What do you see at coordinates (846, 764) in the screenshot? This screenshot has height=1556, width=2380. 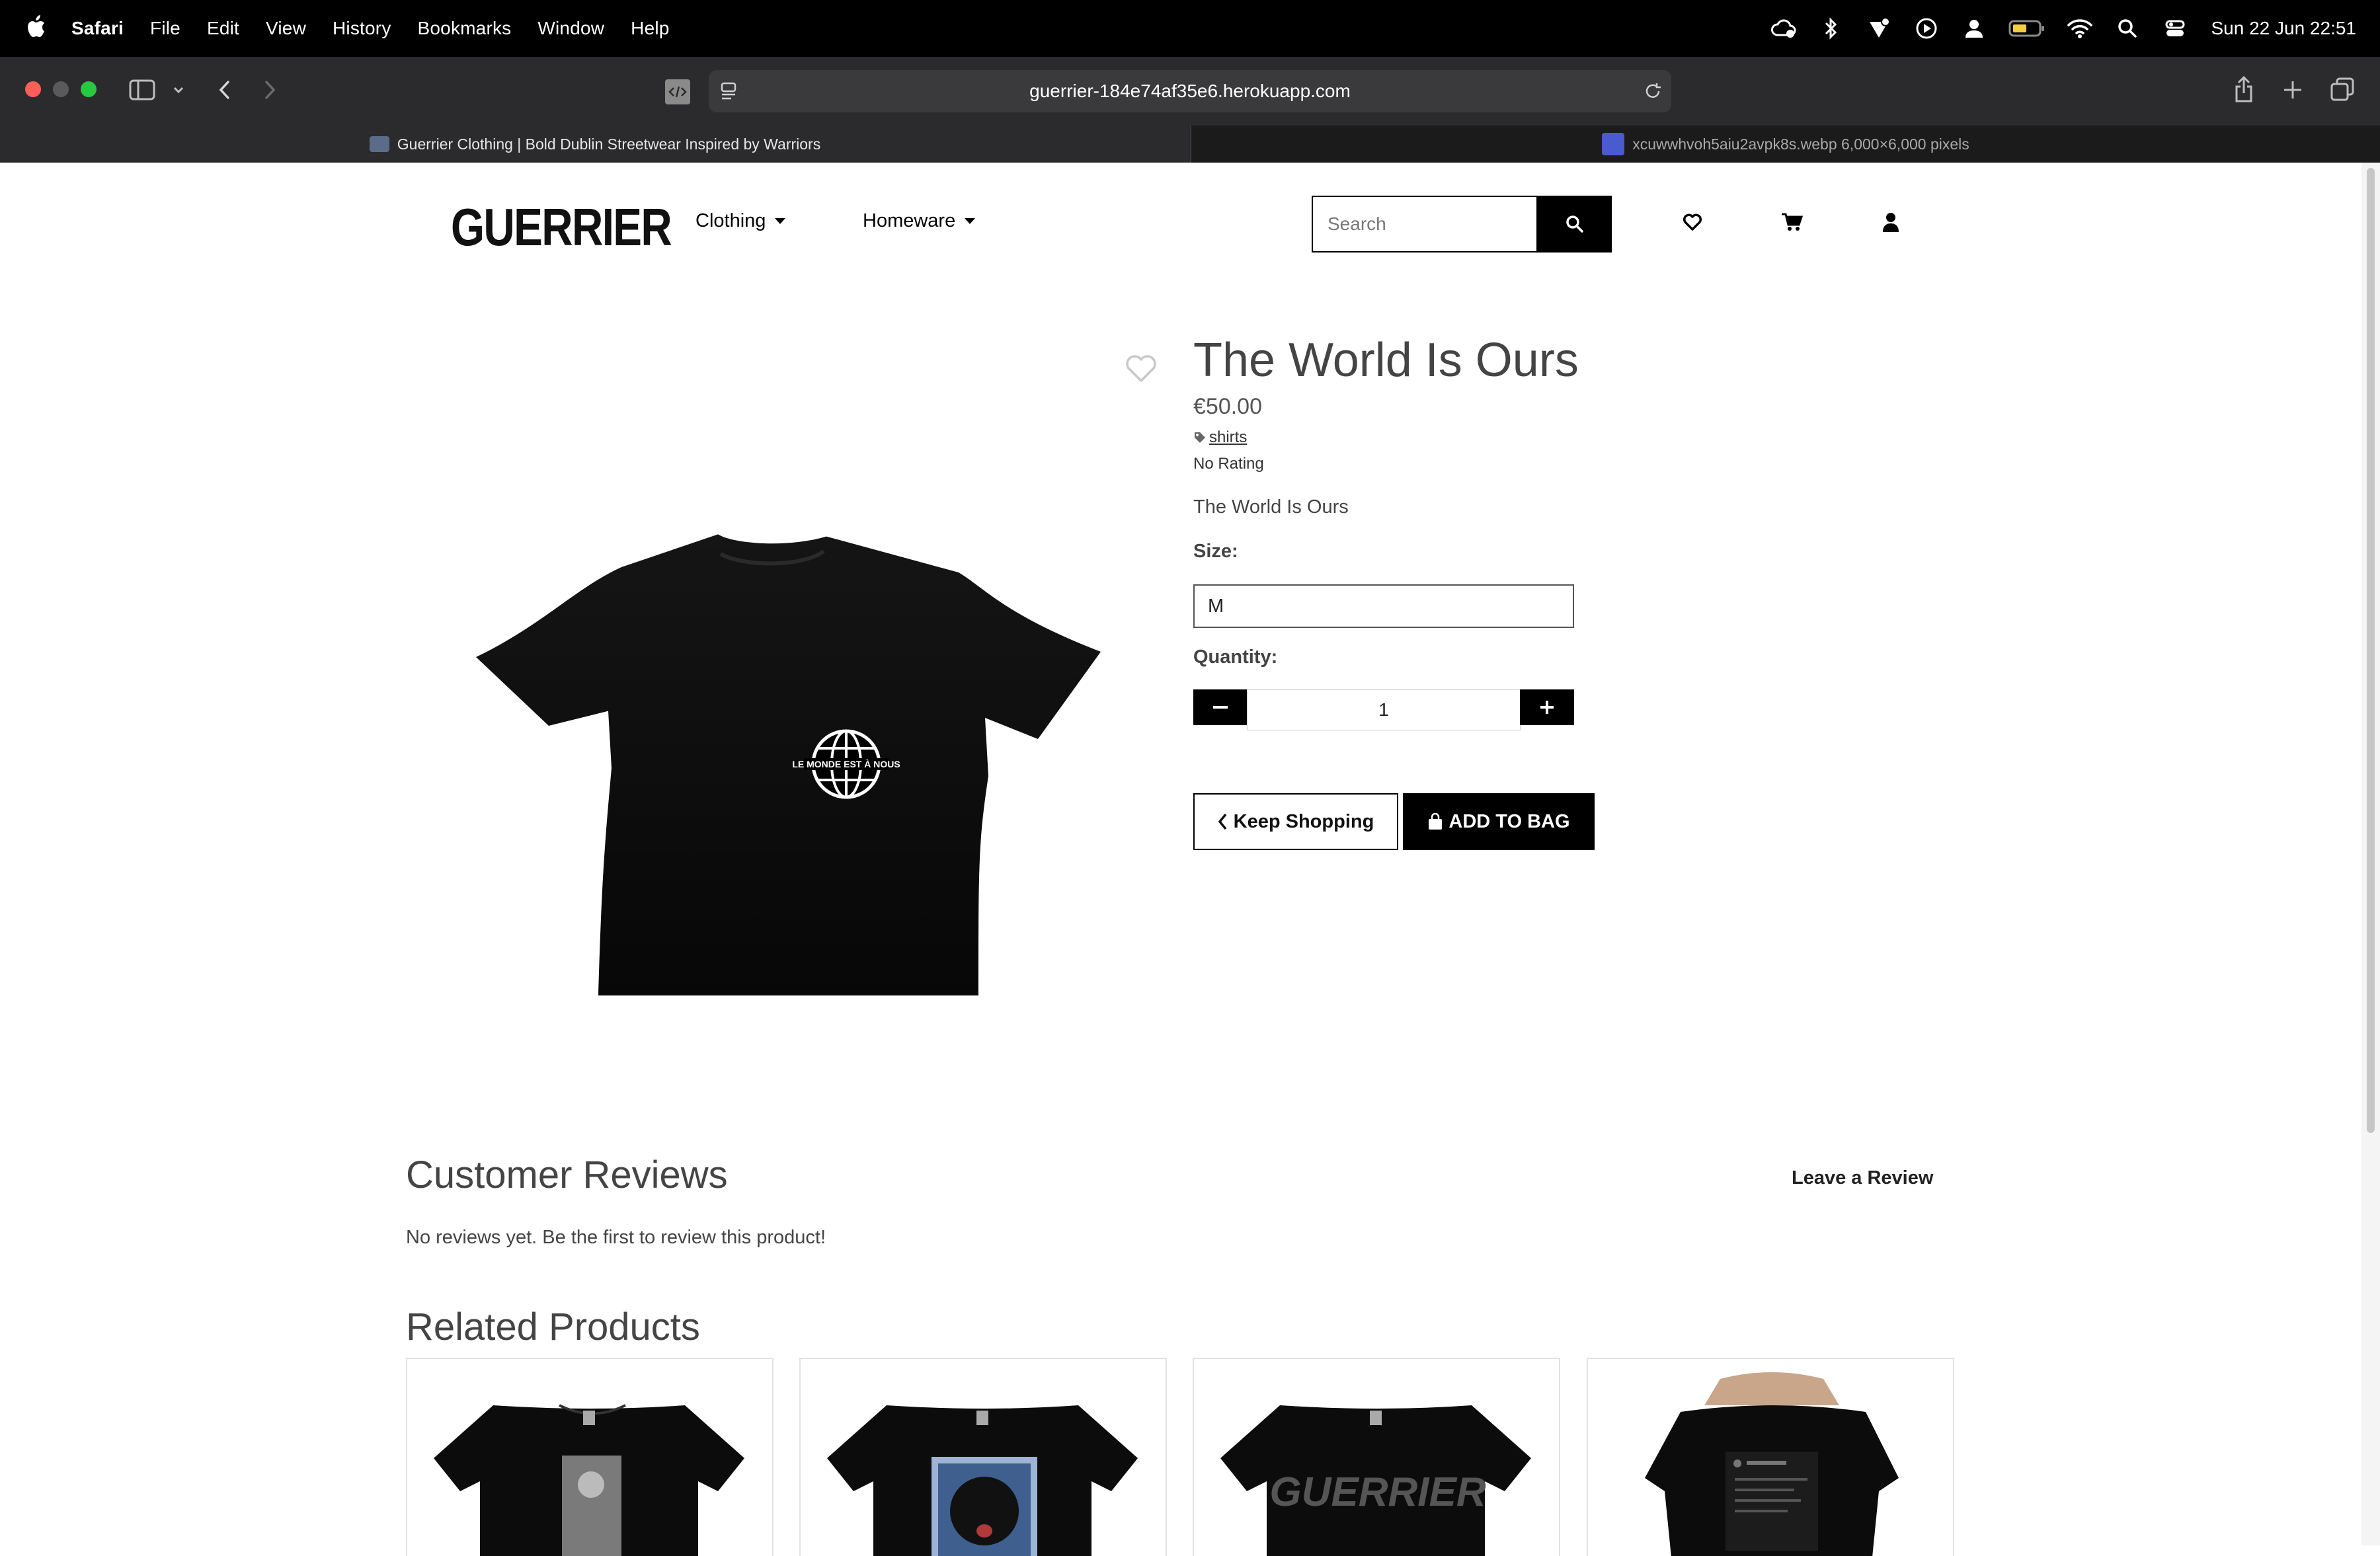 I see `print-text: LE MONDE EST À NOUS` at bounding box center [846, 764].